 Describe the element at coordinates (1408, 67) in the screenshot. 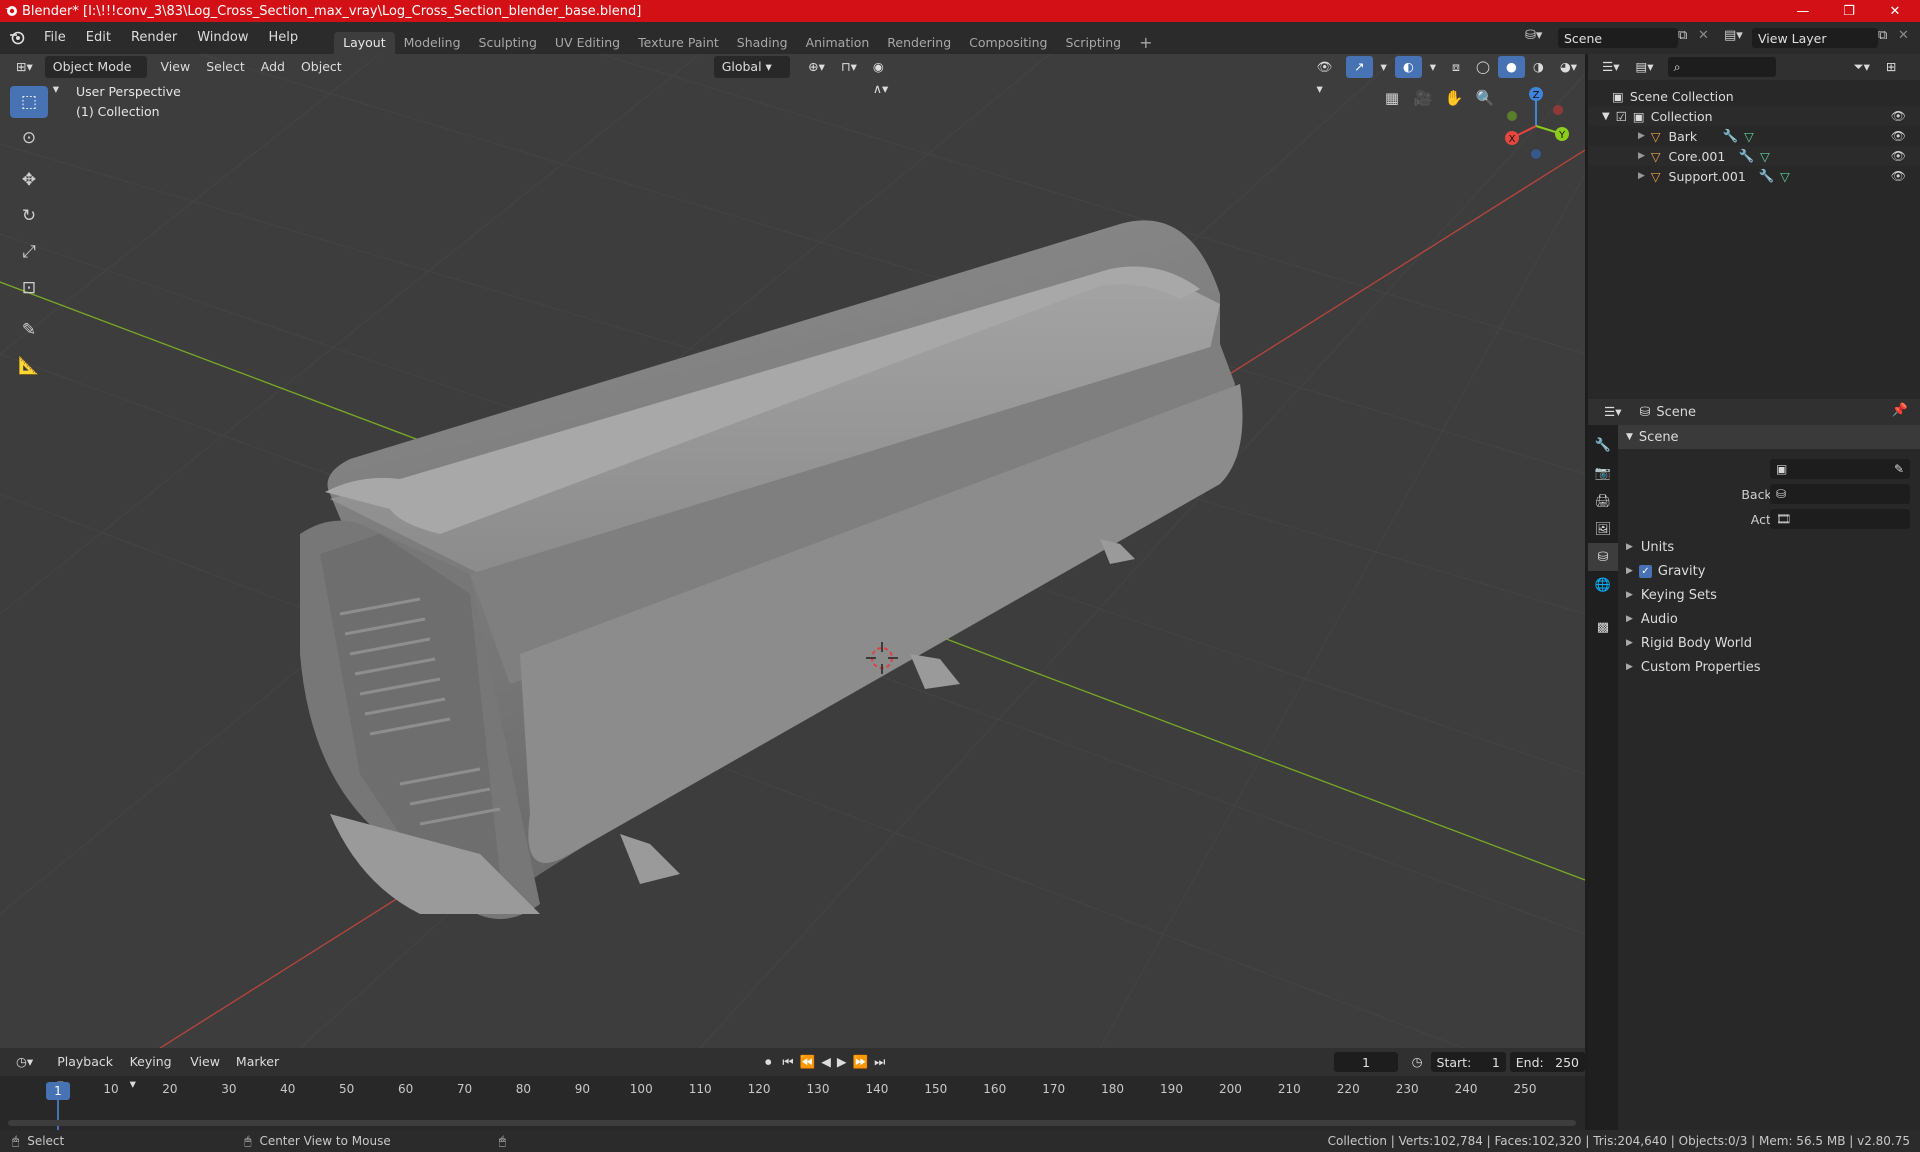

I see `overlay-toggle-icon: ◐` at that location.